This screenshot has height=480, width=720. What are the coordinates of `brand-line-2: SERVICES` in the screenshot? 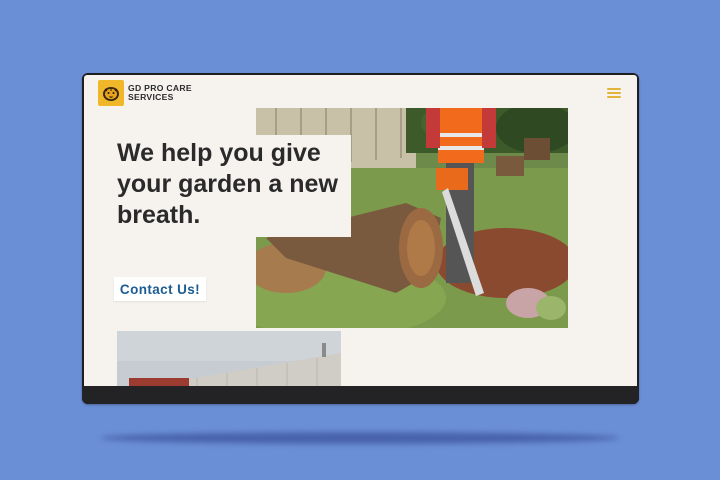 It's located at (151, 96).